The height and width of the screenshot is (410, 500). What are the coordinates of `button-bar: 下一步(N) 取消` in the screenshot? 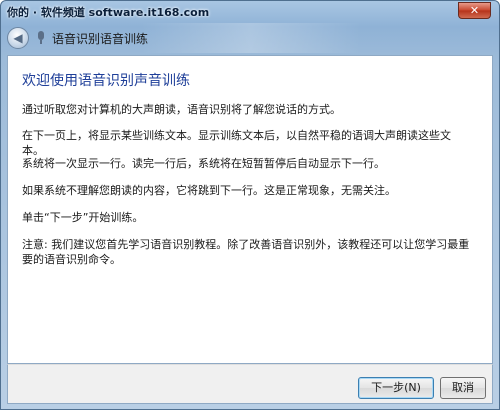 It's located at (250, 384).